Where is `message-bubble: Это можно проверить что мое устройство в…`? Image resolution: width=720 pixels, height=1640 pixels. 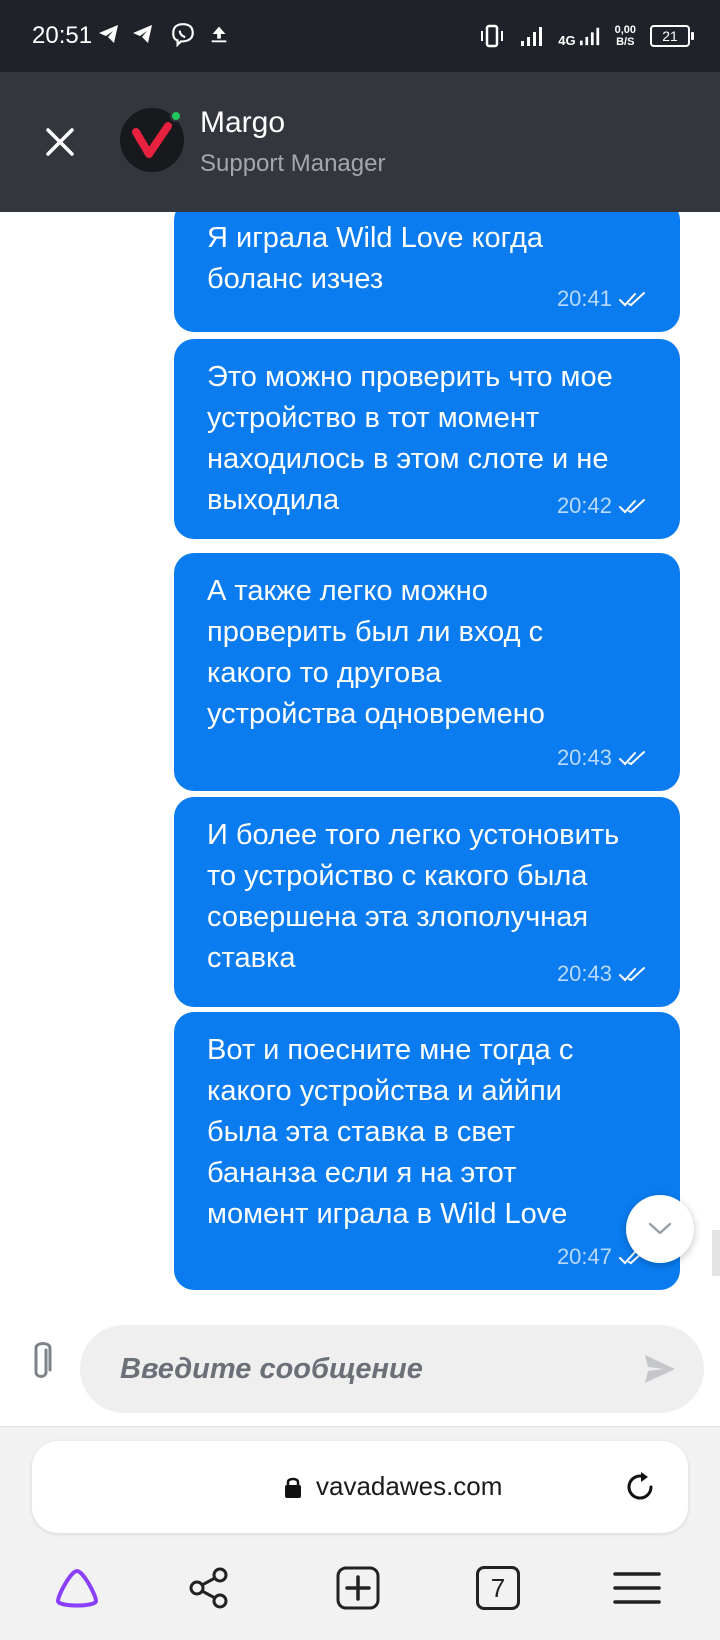 message-bubble: Это можно проверить что мое устройство в… is located at coordinates (427, 439).